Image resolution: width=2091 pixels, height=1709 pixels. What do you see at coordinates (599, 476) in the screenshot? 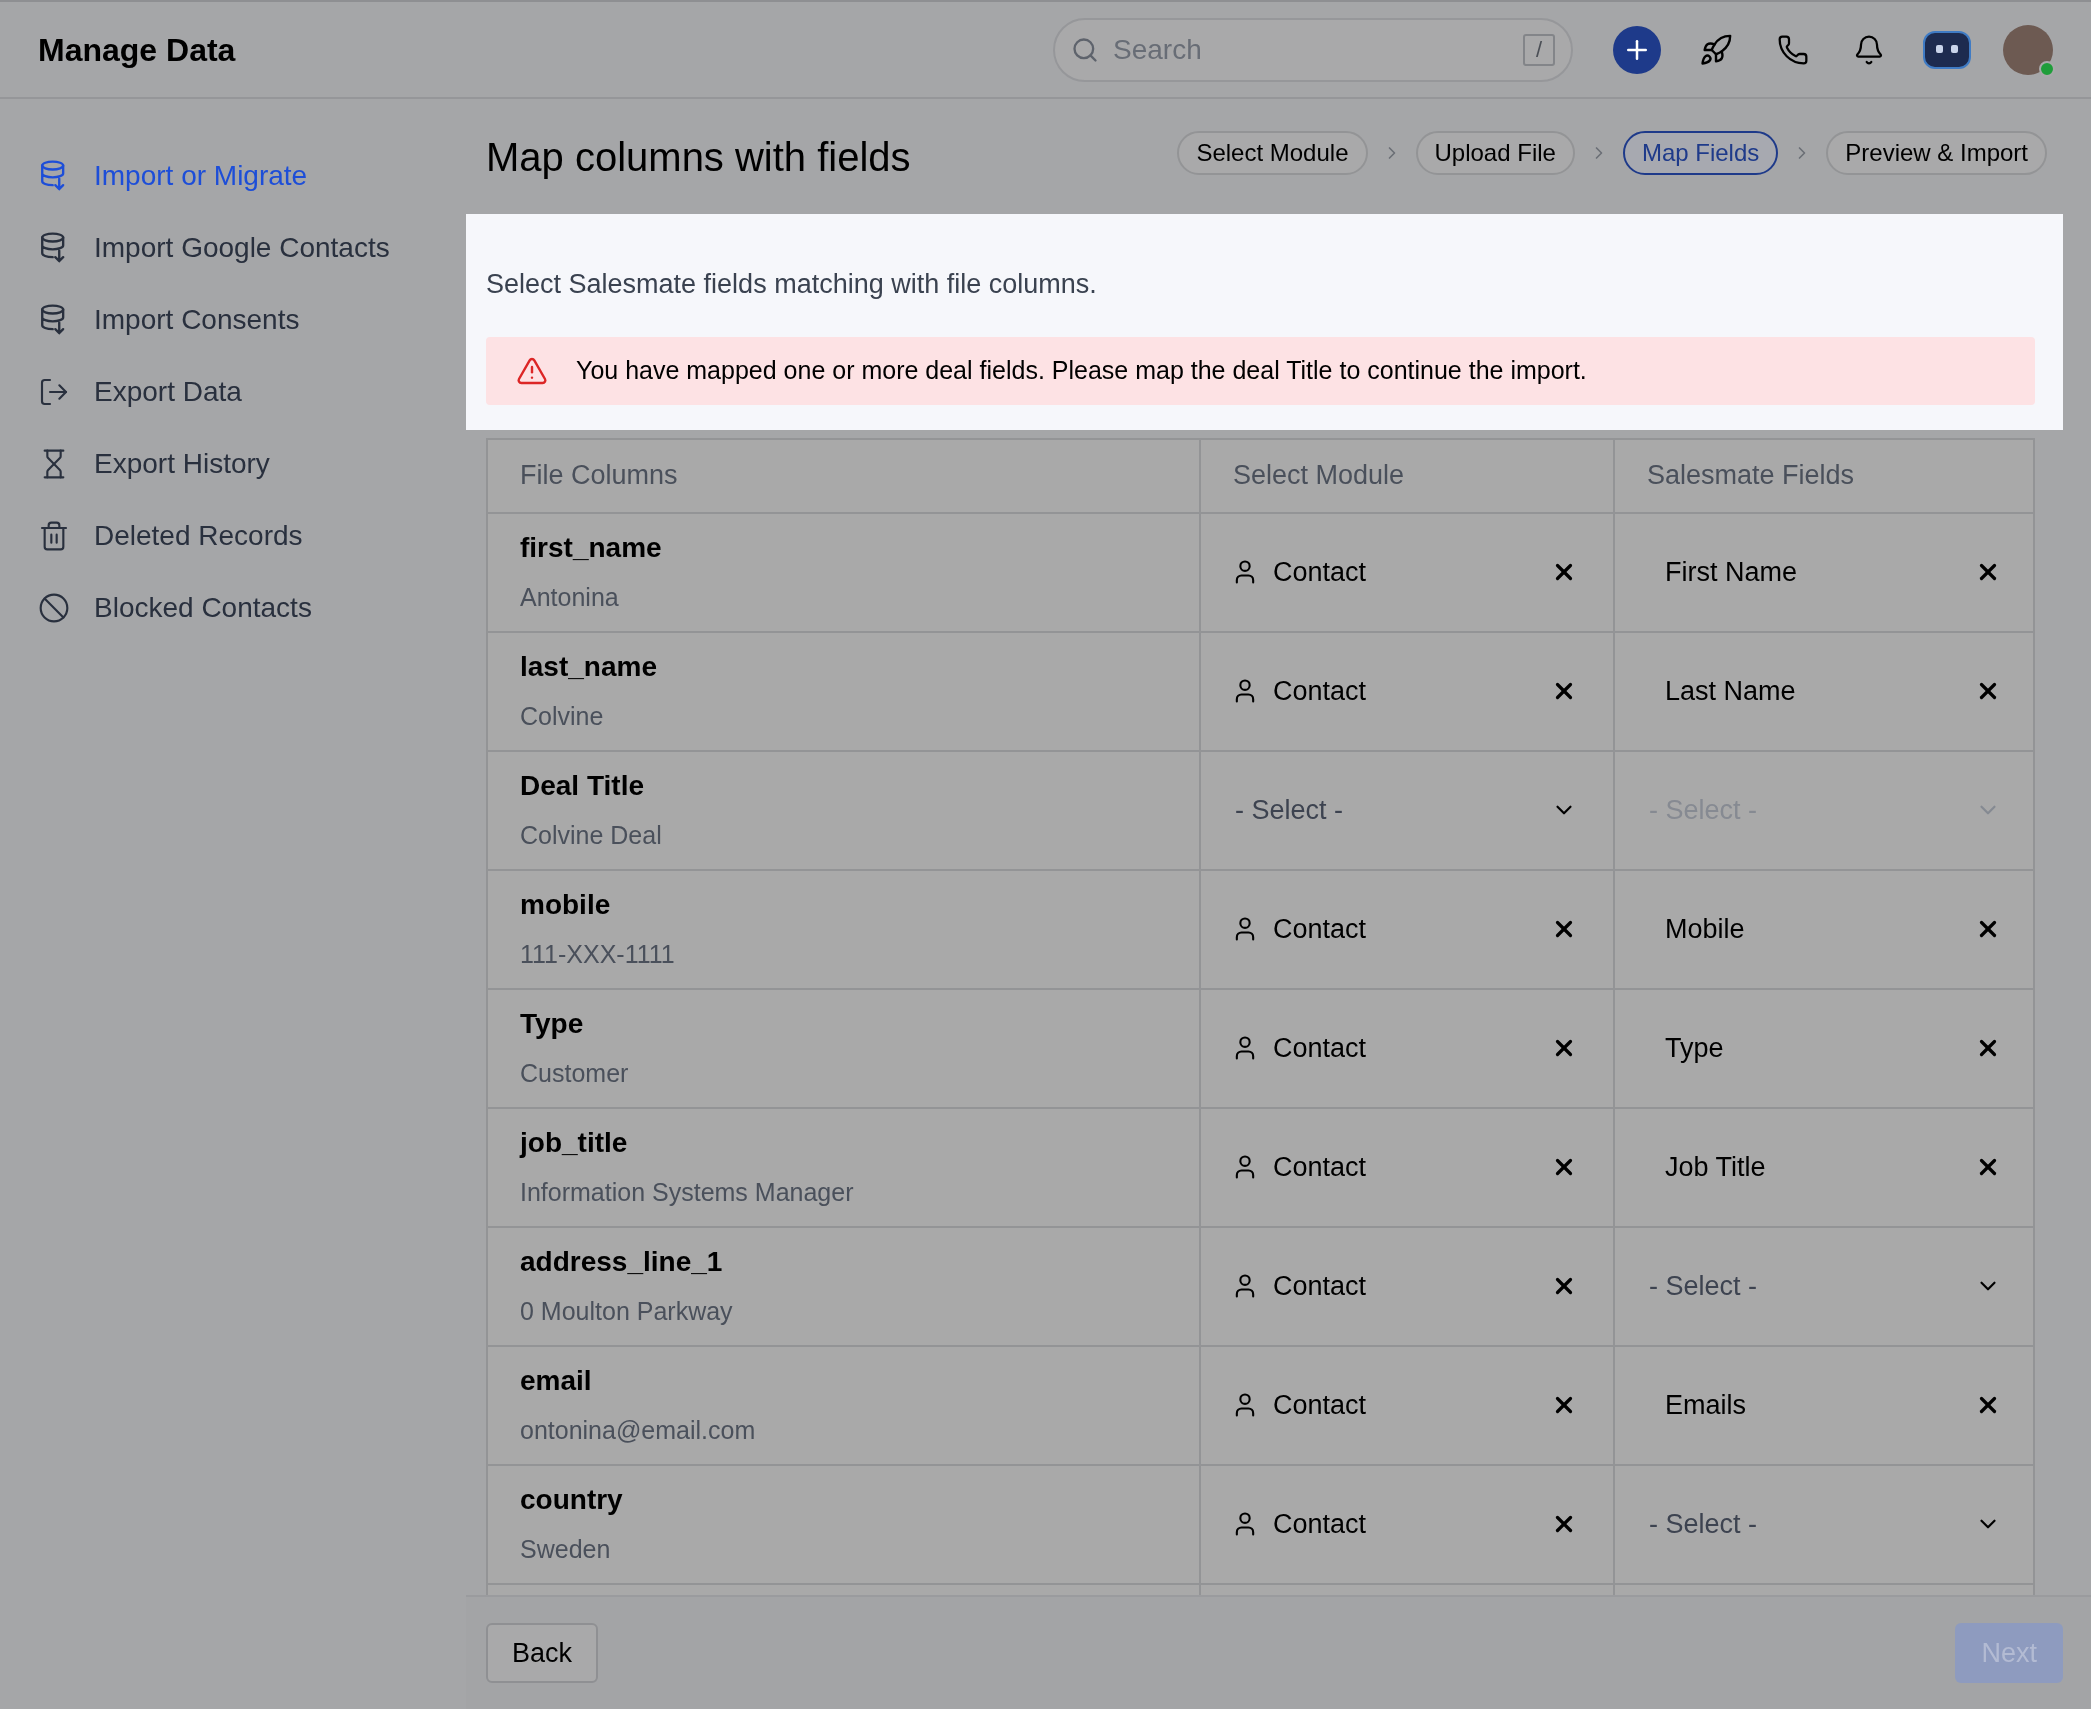
I see `column-header: File Columns` at bounding box center [599, 476].